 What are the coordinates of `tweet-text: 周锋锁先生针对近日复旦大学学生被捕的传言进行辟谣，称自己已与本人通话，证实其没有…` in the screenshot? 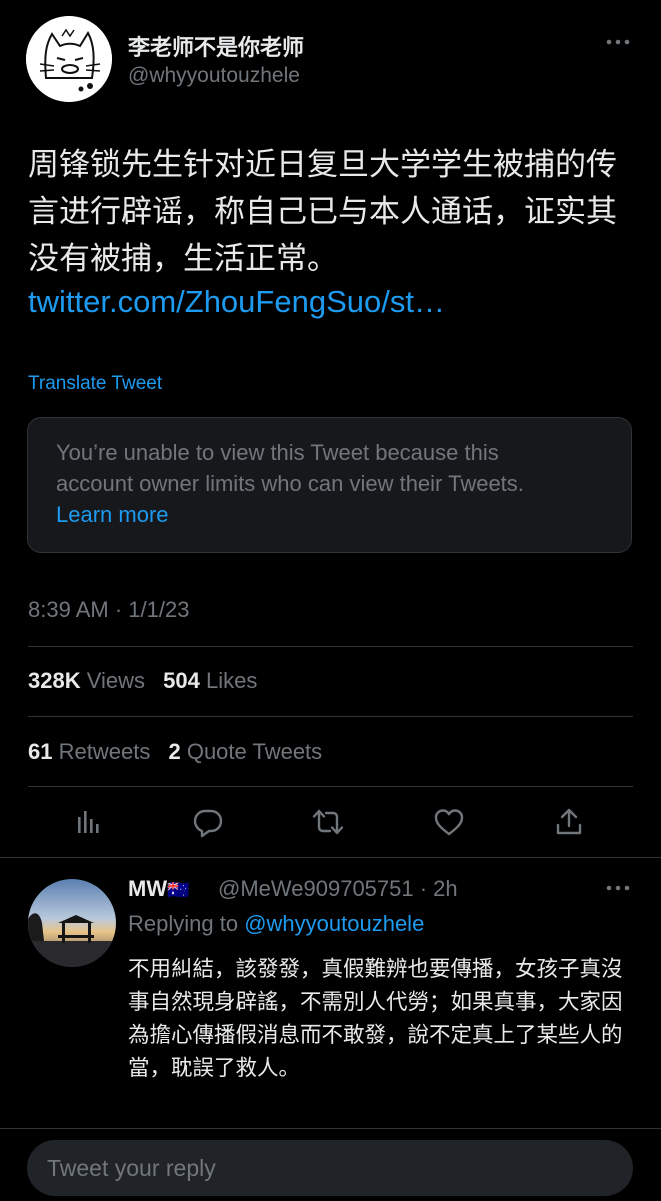 It's located at (322, 212).